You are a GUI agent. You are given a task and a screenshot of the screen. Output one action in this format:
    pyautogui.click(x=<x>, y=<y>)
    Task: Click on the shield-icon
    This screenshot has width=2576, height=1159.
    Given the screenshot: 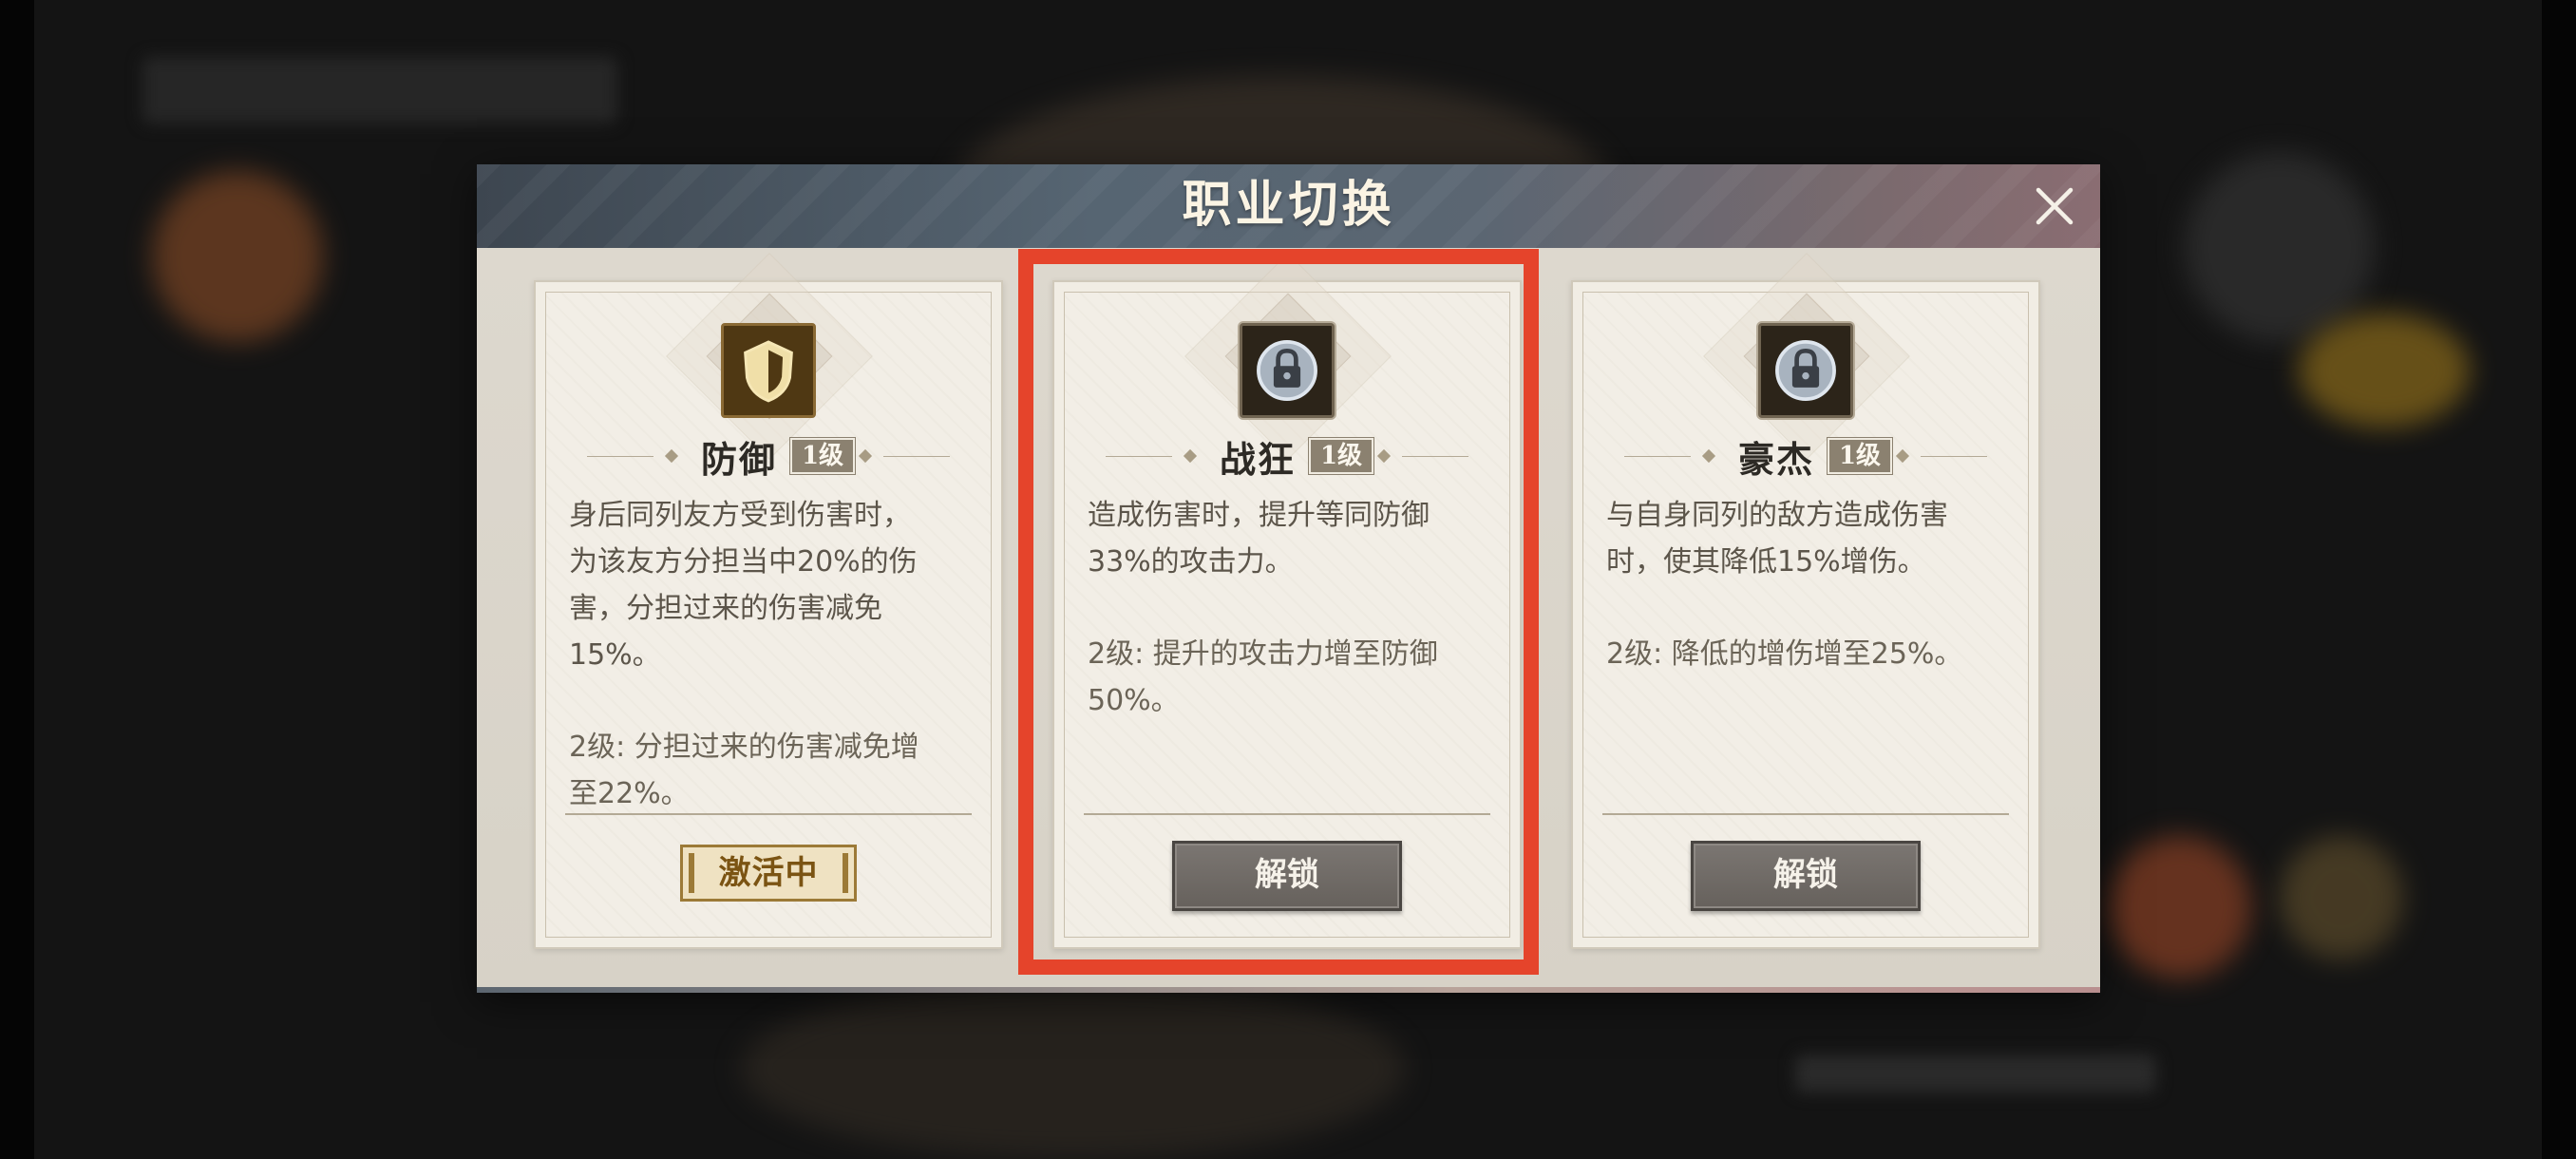 What is the action you would take?
    pyautogui.click(x=768, y=370)
    